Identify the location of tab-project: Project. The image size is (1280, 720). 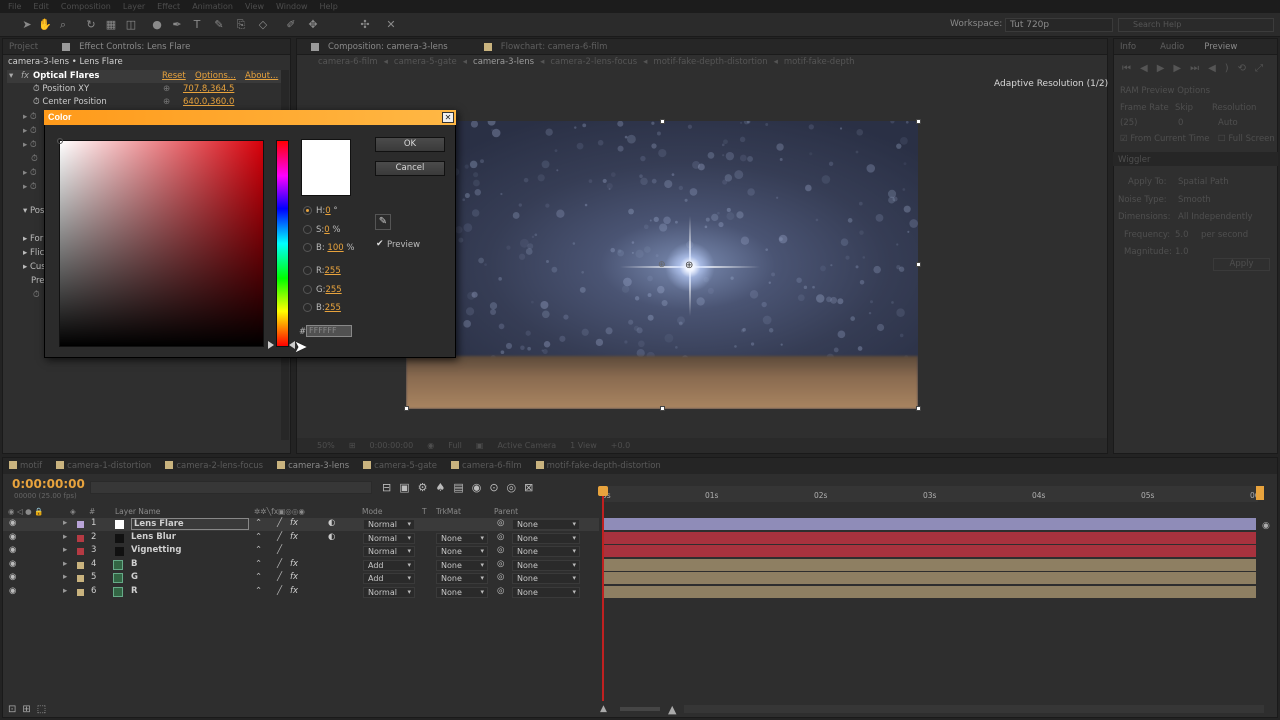
(23, 47).